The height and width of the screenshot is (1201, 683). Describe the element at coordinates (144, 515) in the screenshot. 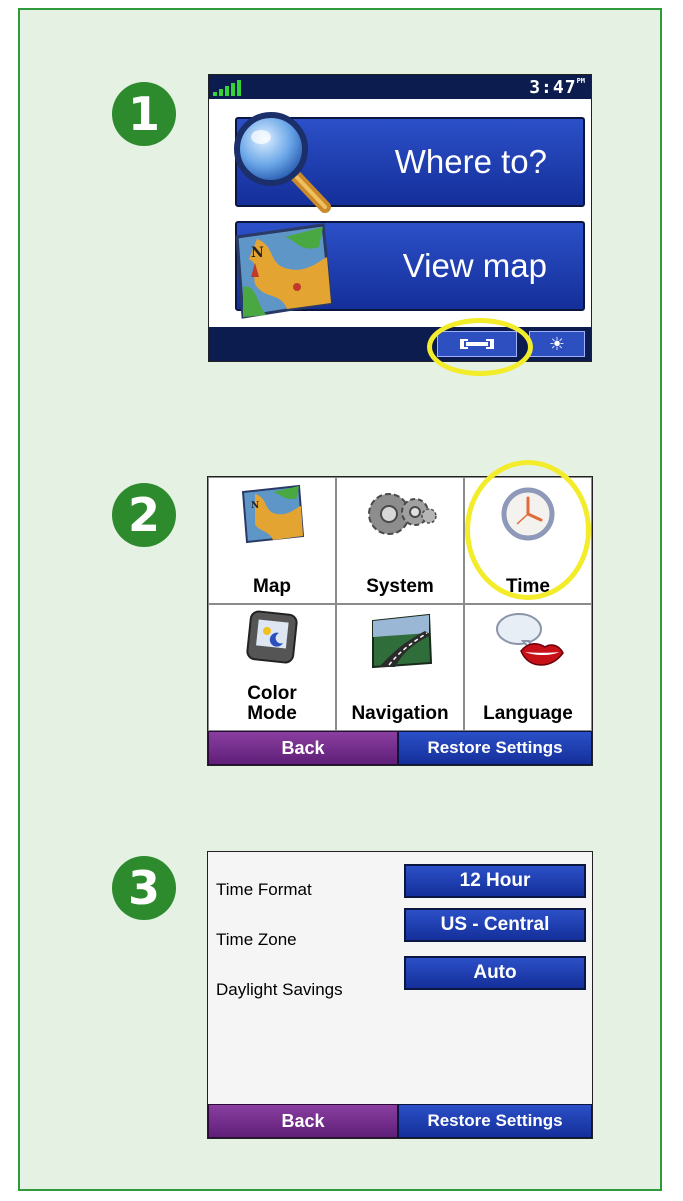

I see `step-2-badge: 2` at that location.